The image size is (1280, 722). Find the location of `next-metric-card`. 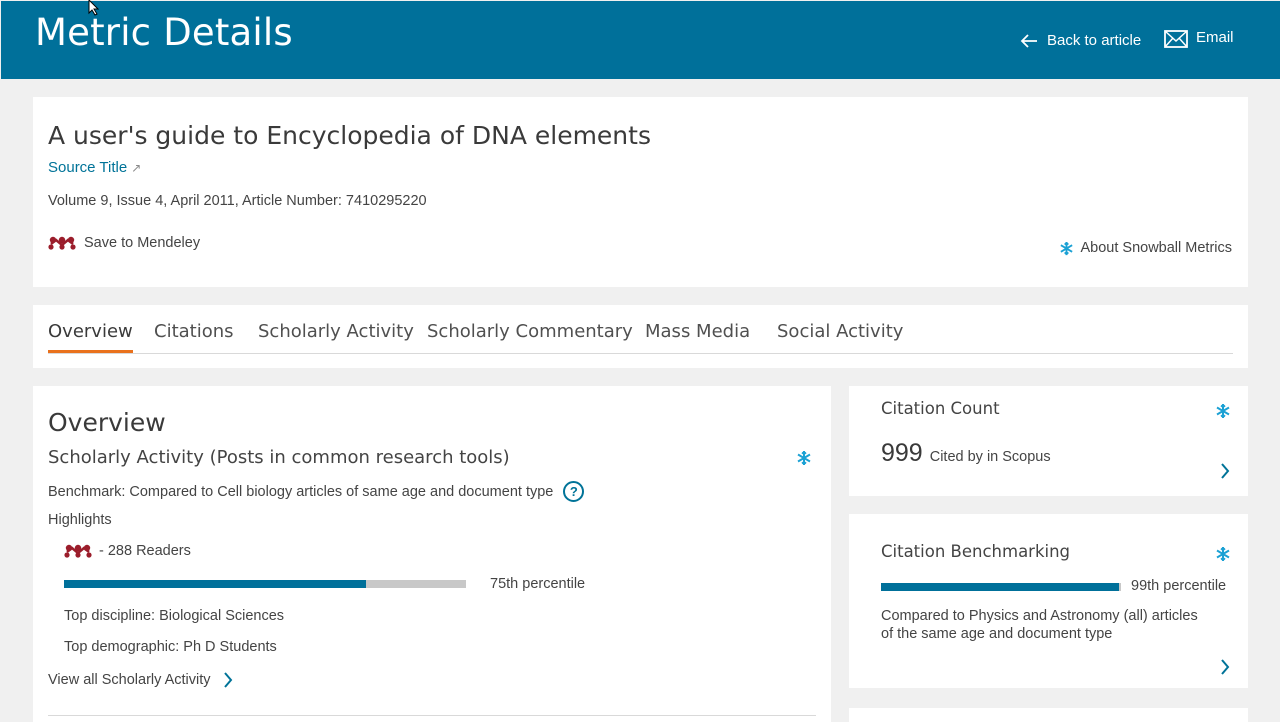

next-metric-card is located at coordinates (1048, 715).